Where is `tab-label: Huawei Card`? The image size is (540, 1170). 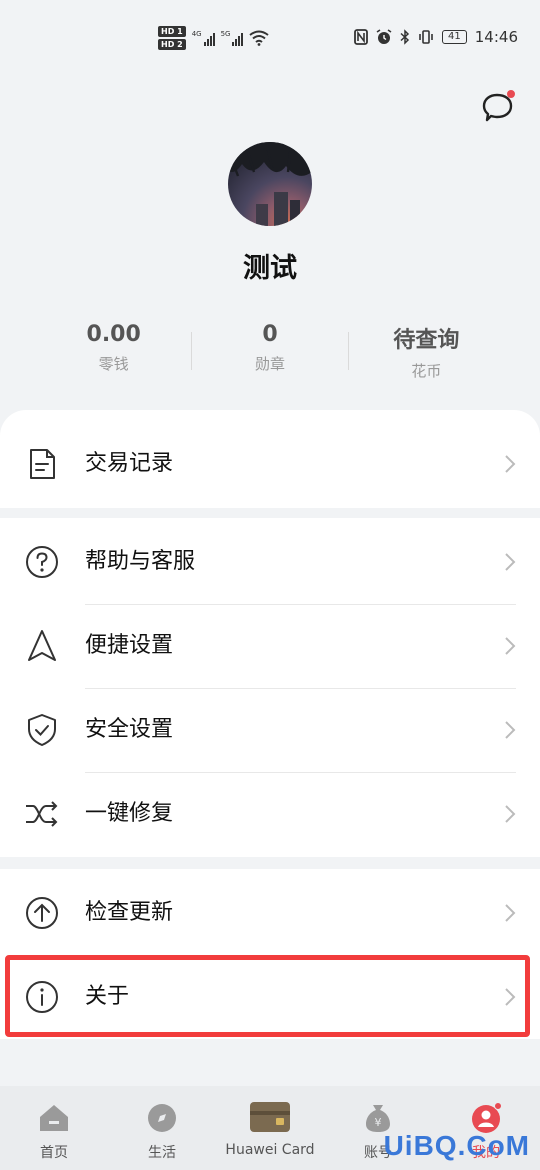
tab-label: Huawei Card is located at coordinates (270, 1150).